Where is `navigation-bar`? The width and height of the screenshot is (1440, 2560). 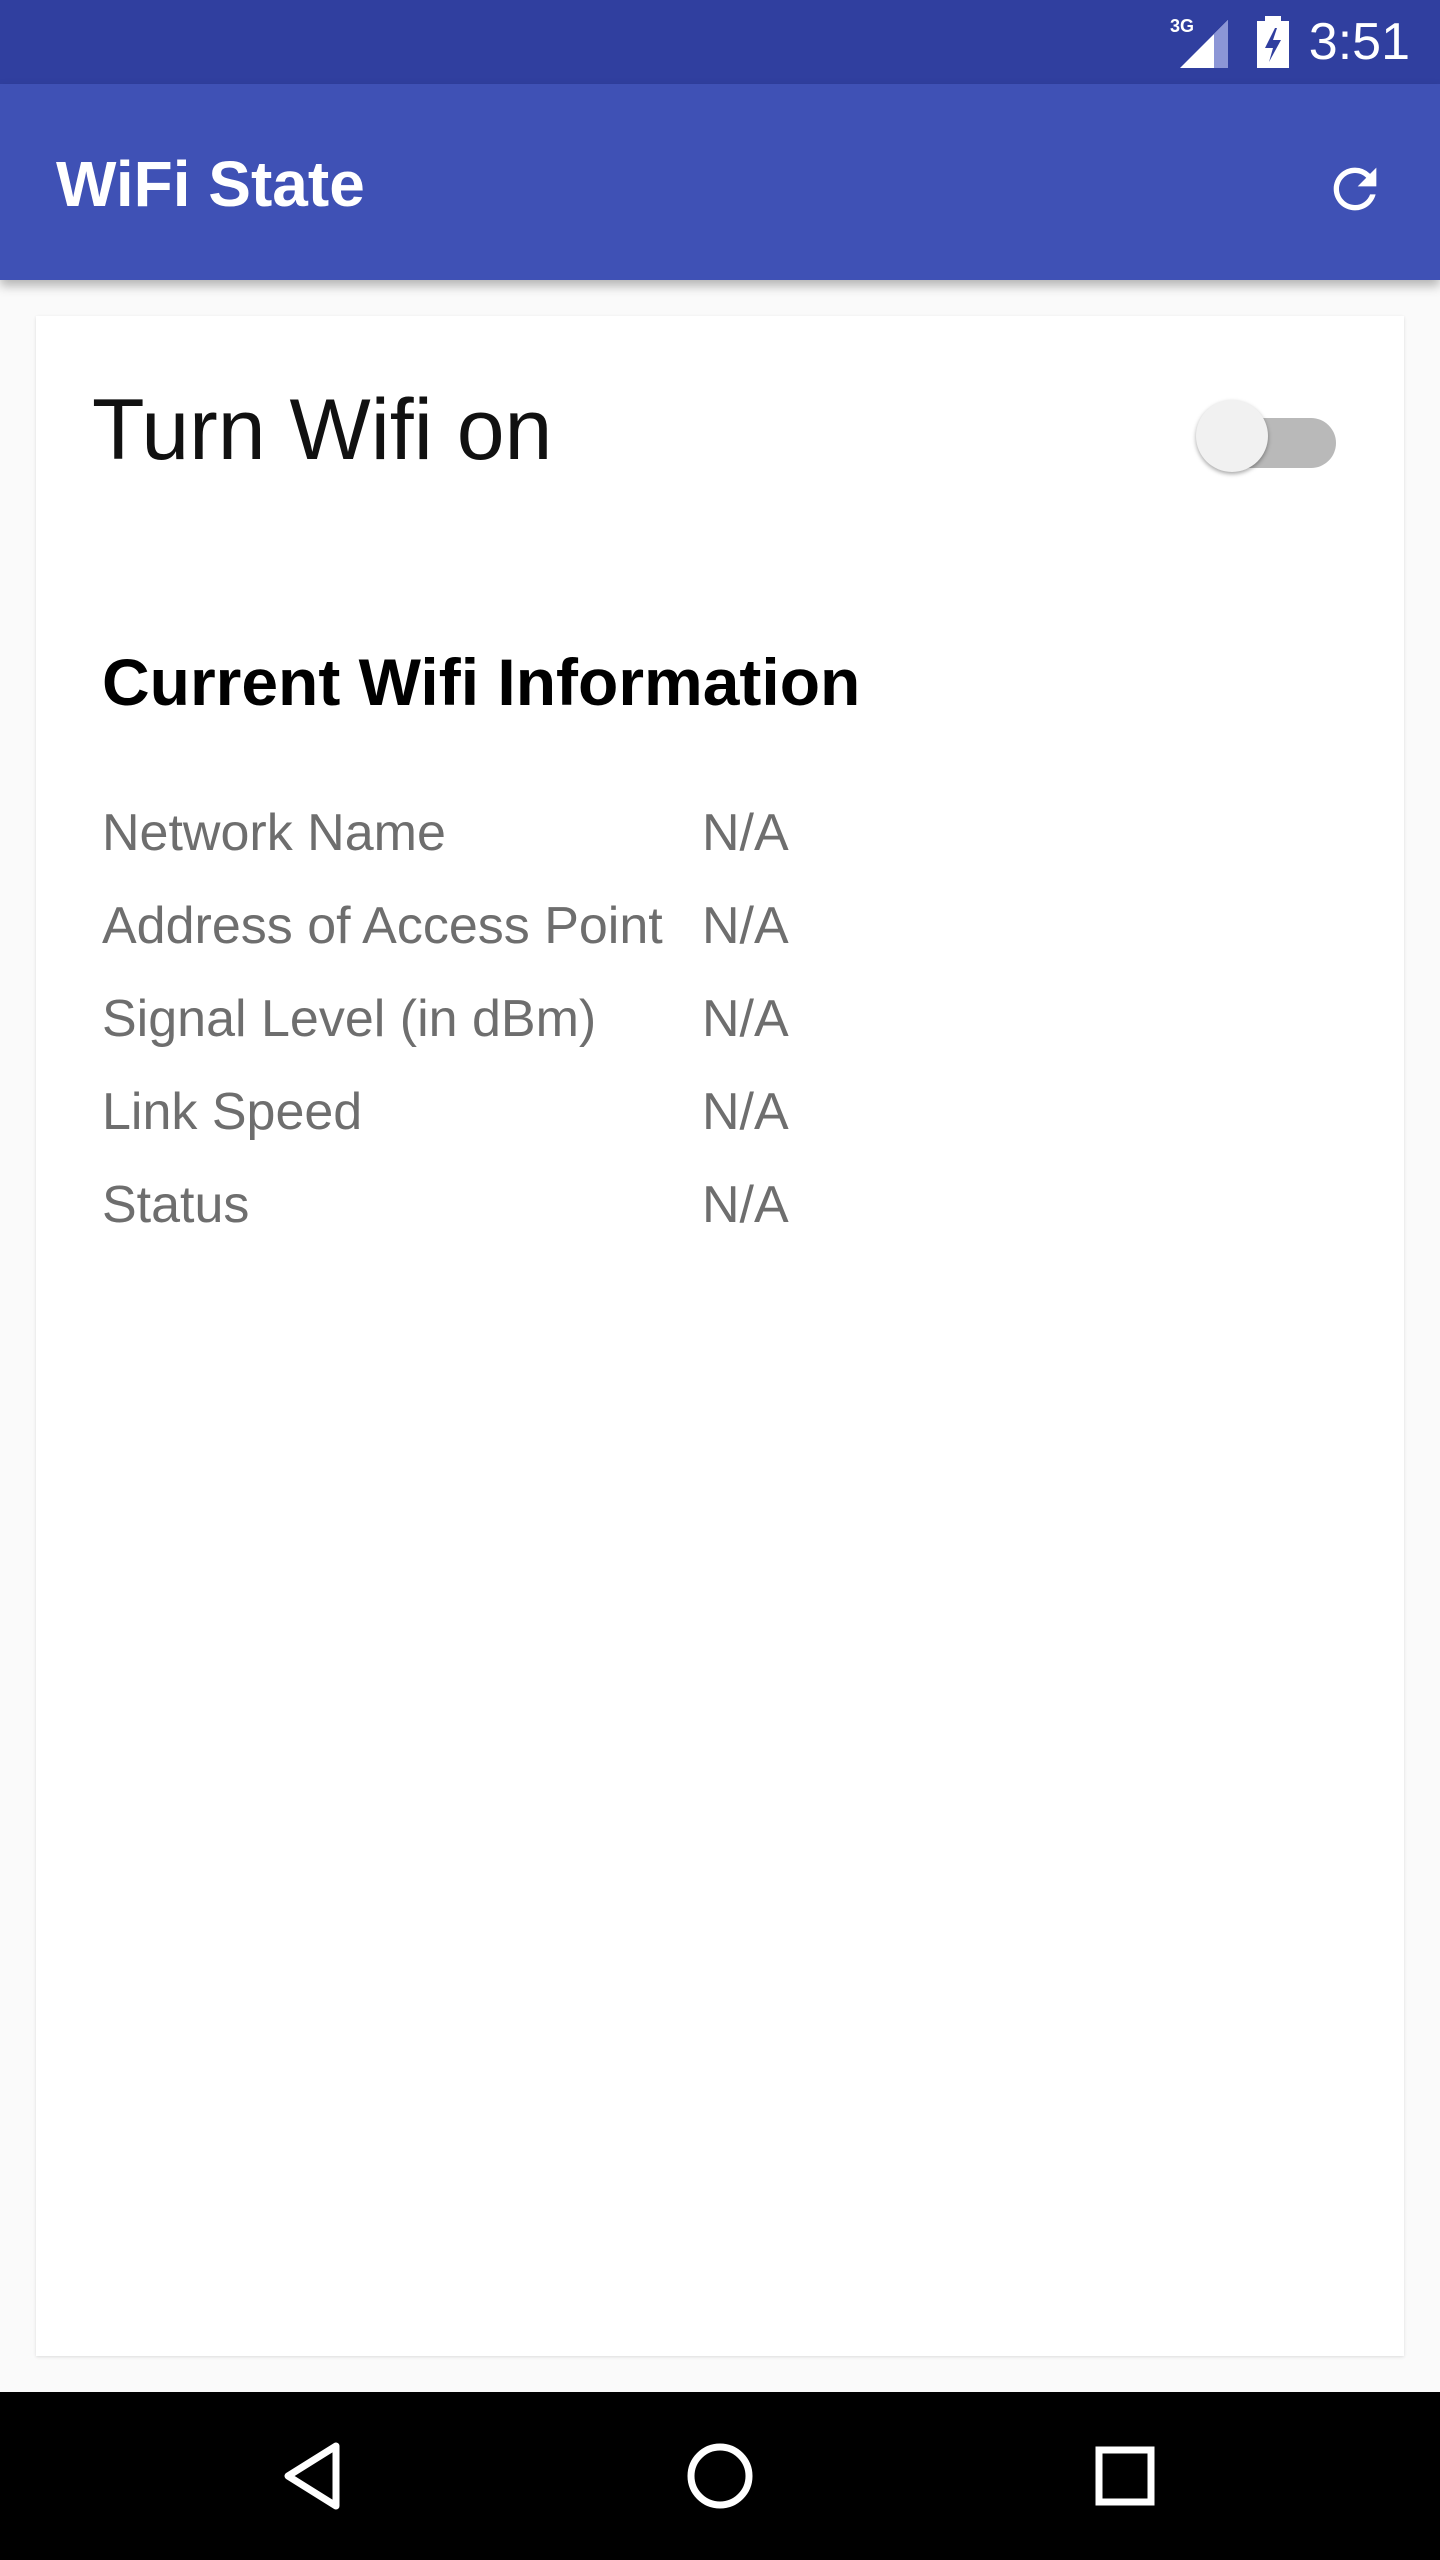 navigation-bar is located at coordinates (720, 2476).